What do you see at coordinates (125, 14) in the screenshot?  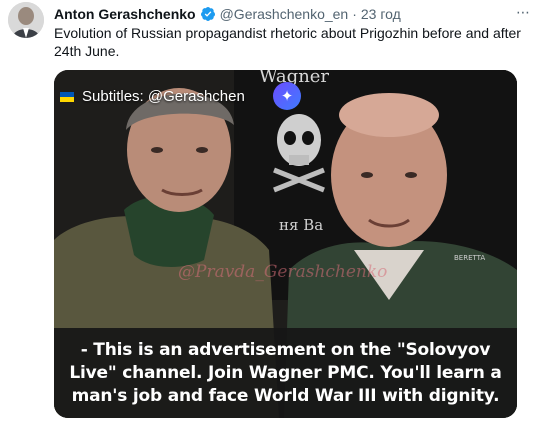 I see `author-name: Anton Gerashchenko` at bounding box center [125, 14].